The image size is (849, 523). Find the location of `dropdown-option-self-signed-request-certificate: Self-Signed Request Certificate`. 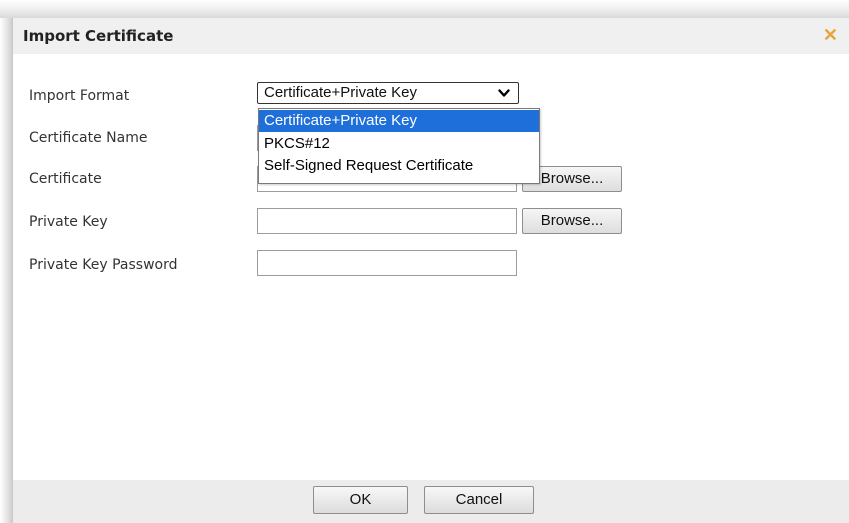

dropdown-option-self-signed-request-certificate: Self-Signed Request Certificate is located at coordinates (399, 166).